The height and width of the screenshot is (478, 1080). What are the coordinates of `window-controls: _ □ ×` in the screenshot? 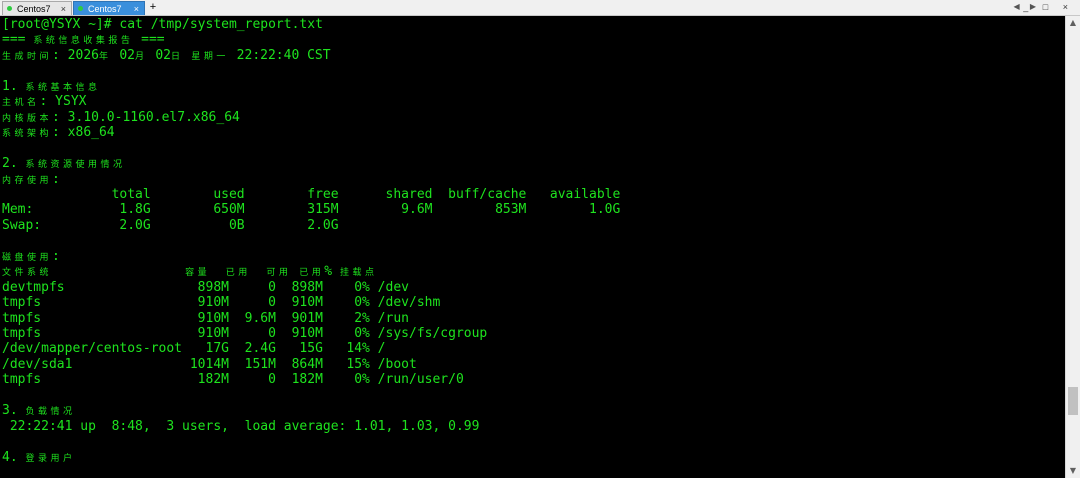 It's located at (1048, 7).